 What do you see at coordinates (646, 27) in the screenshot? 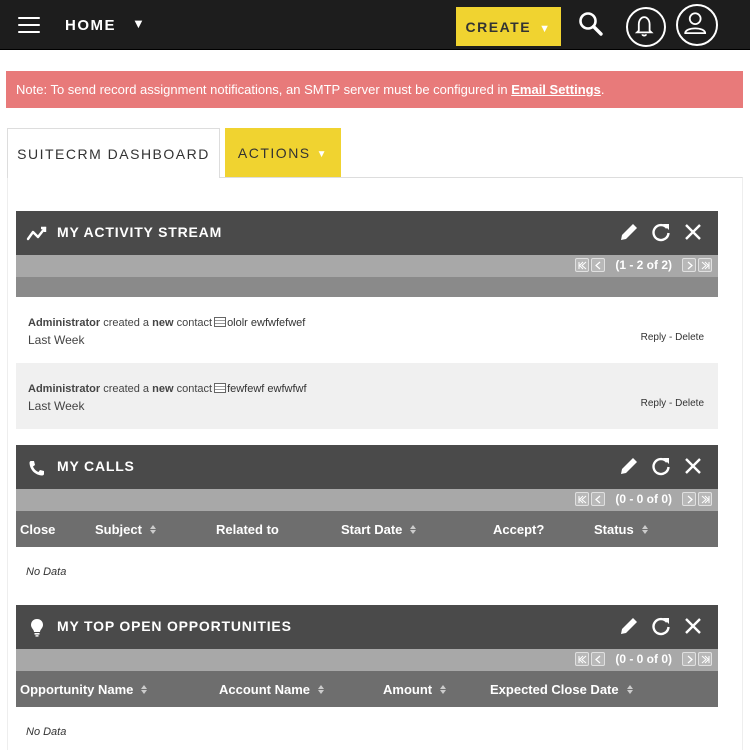
I see `notifications-bell-icon` at bounding box center [646, 27].